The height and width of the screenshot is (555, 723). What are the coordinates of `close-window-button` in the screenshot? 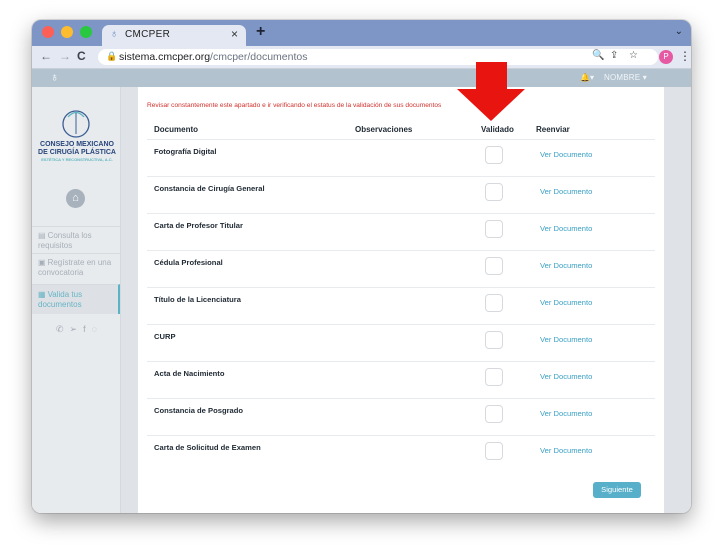 It's located at (48, 32).